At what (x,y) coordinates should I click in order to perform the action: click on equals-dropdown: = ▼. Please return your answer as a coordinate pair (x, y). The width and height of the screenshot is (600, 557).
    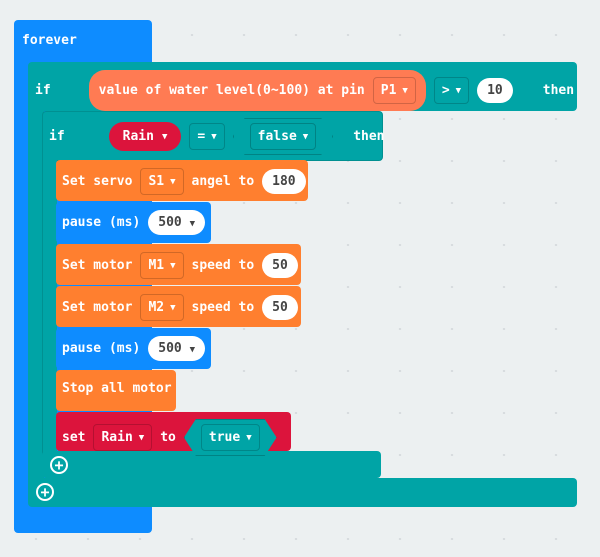
    Looking at the image, I should click on (207, 136).